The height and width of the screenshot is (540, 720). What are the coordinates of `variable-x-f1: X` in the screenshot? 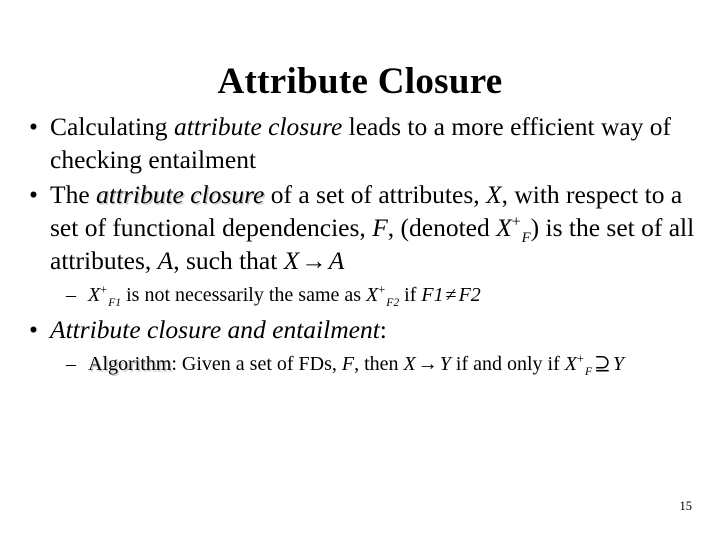 It's located at (94, 295).